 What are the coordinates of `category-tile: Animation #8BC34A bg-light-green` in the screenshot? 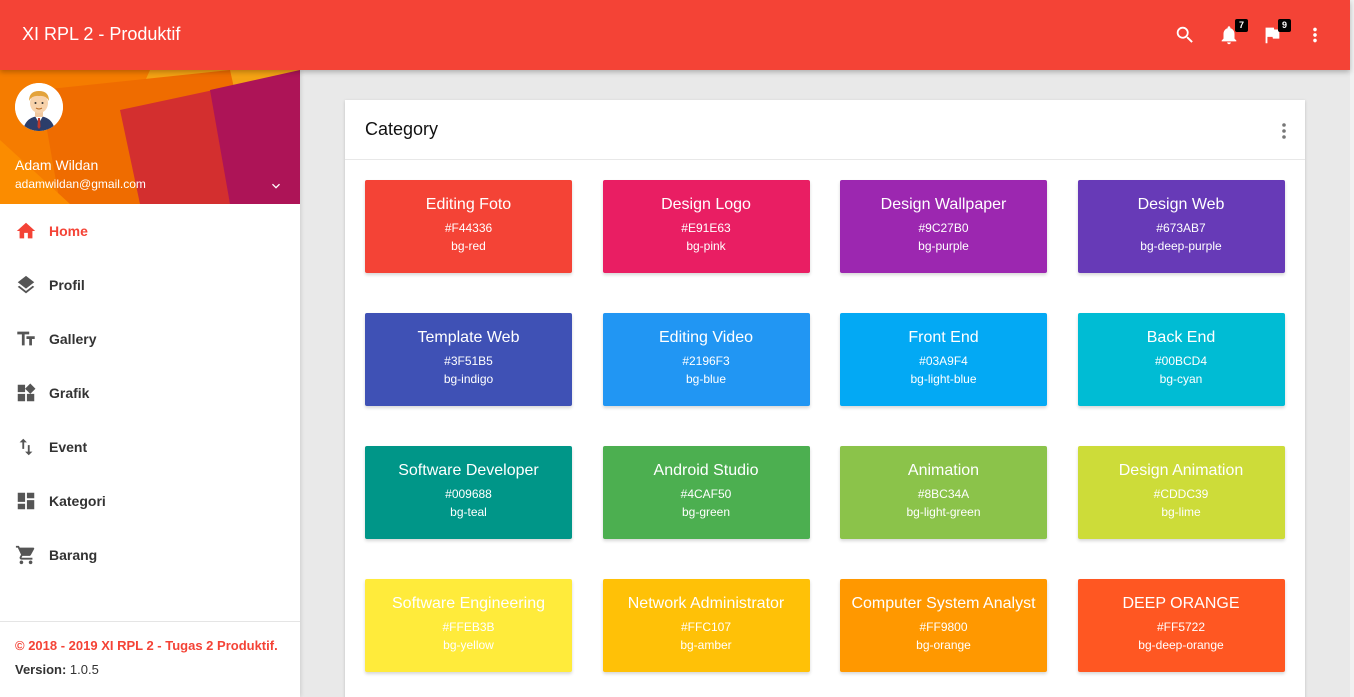 It's located at (943, 492).